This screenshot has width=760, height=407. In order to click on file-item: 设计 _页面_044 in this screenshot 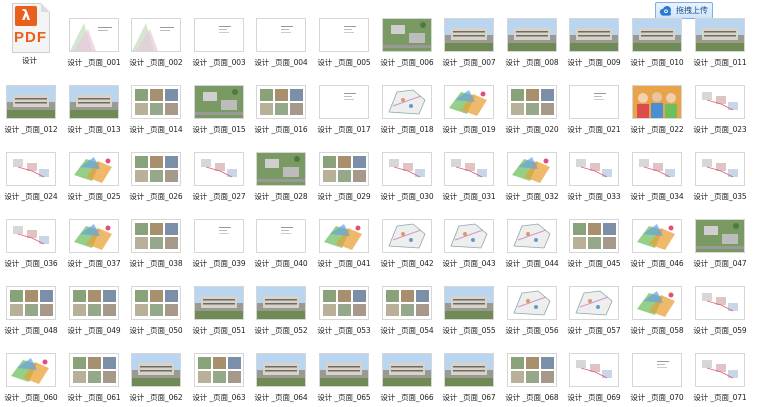, I will do `click(532, 238)`.